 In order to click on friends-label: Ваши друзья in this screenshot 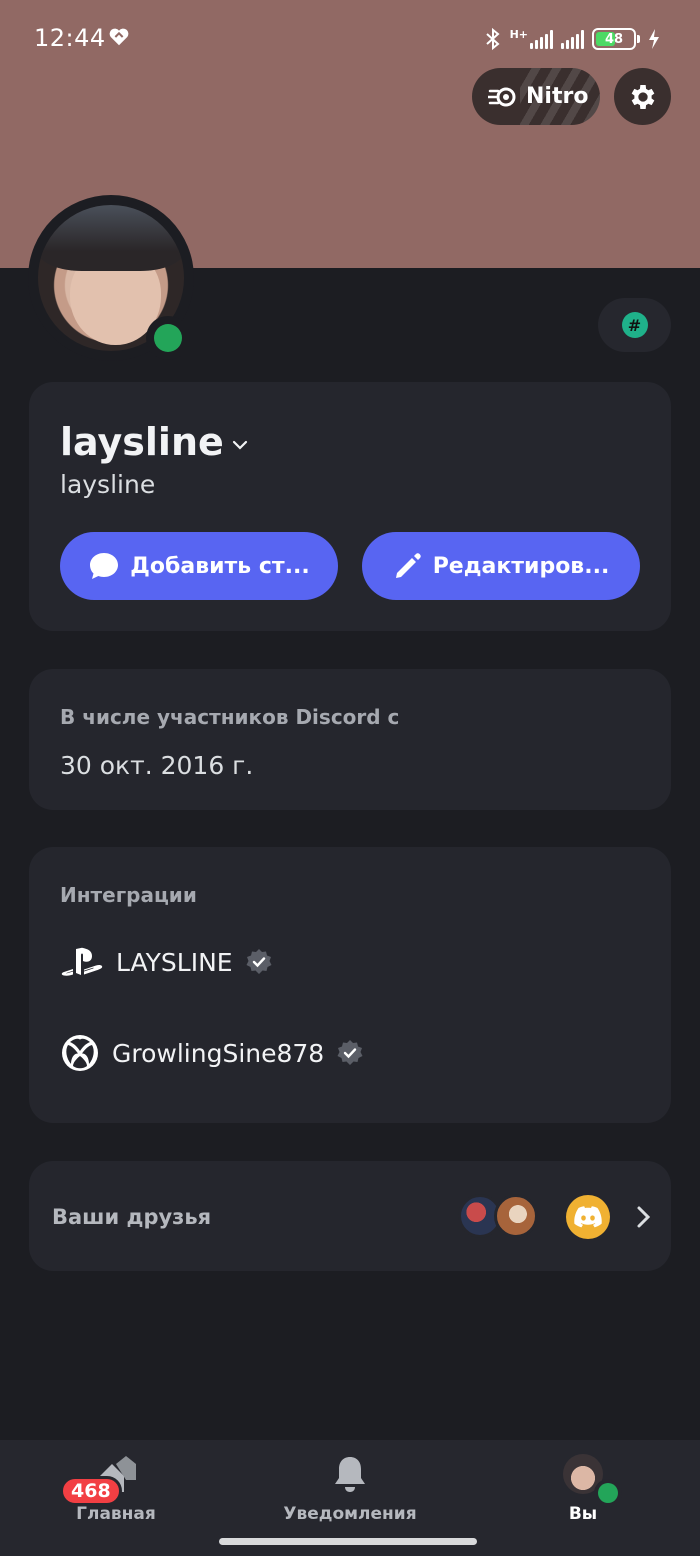, I will do `click(132, 1217)`.